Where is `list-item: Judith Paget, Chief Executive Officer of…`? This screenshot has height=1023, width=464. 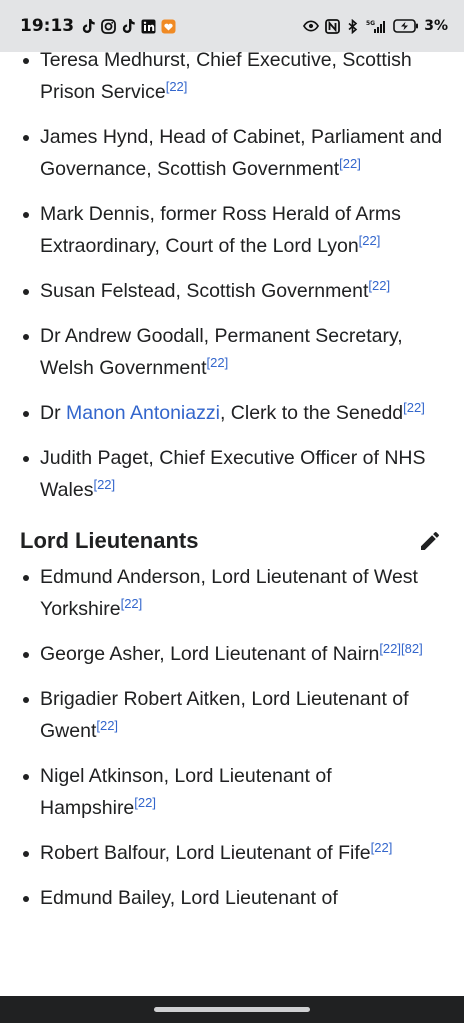
list-item: Judith Paget, Chief Executive Officer of… is located at coordinates (232, 474).